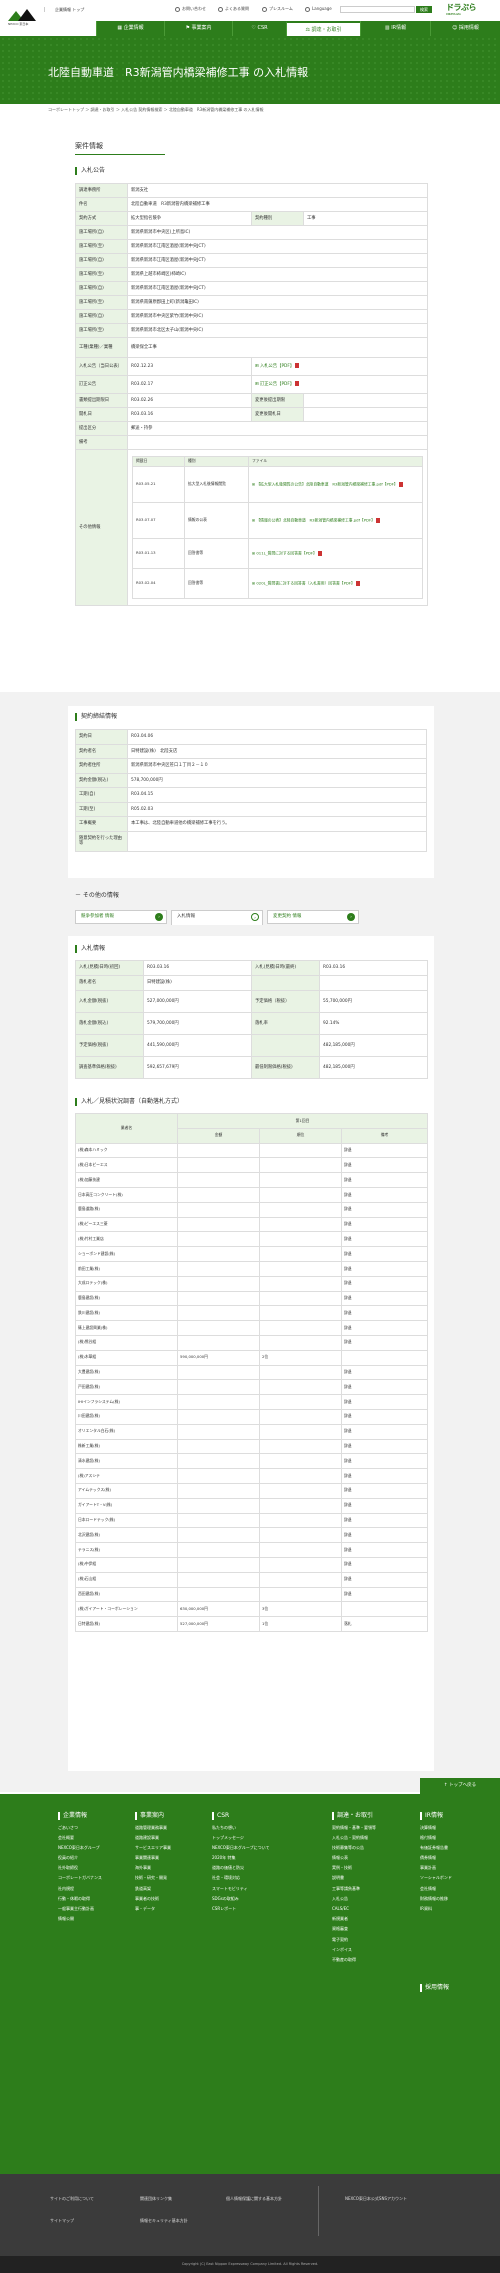 Image resolution: width=500 pixels, height=2273 pixels. Describe the element at coordinates (217, 917) in the screenshot. I see `tab-bid-info: 入札情報 ›` at that location.